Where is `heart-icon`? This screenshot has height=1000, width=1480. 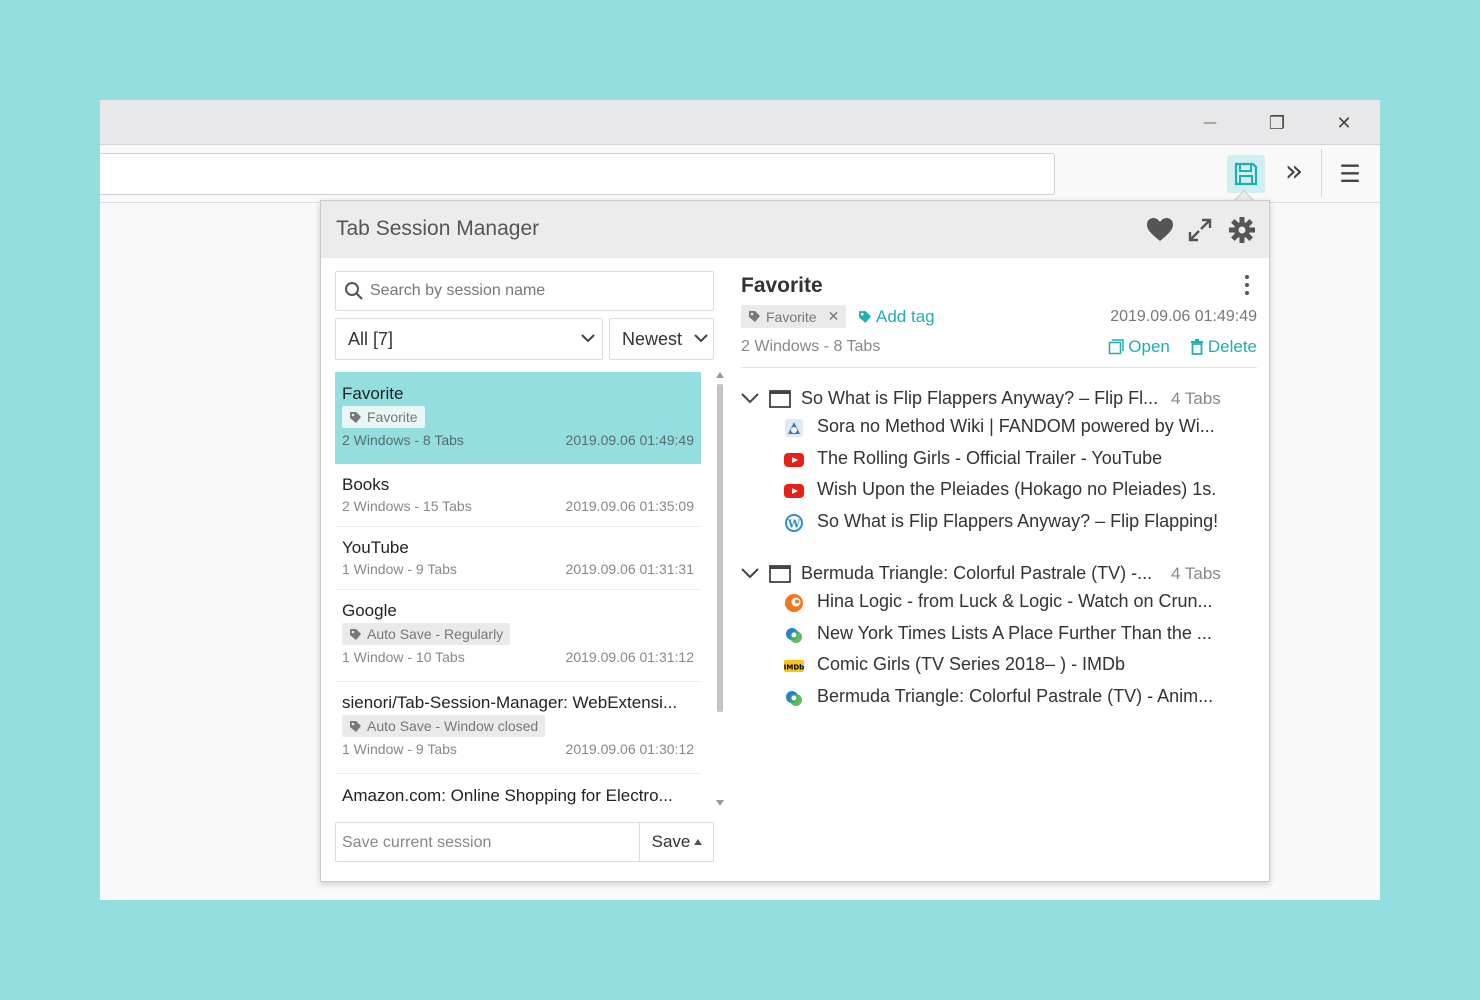
heart-icon is located at coordinates (1160, 229).